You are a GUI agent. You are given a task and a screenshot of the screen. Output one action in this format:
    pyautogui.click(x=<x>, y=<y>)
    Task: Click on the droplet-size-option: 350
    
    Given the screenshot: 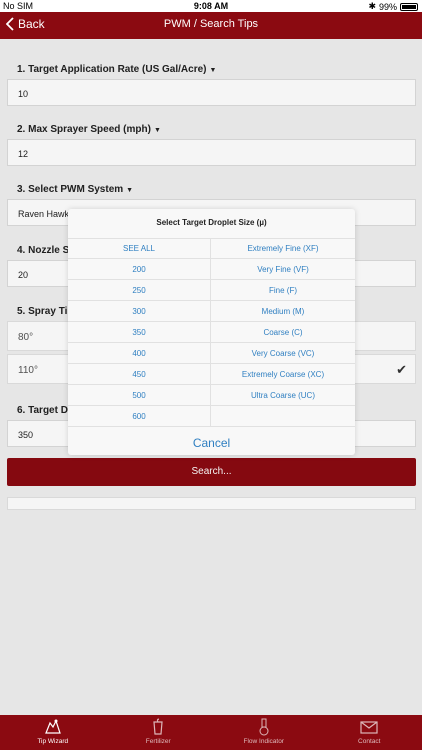 What is the action you would take?
    pyautogui.click(x=139, y=332)
    